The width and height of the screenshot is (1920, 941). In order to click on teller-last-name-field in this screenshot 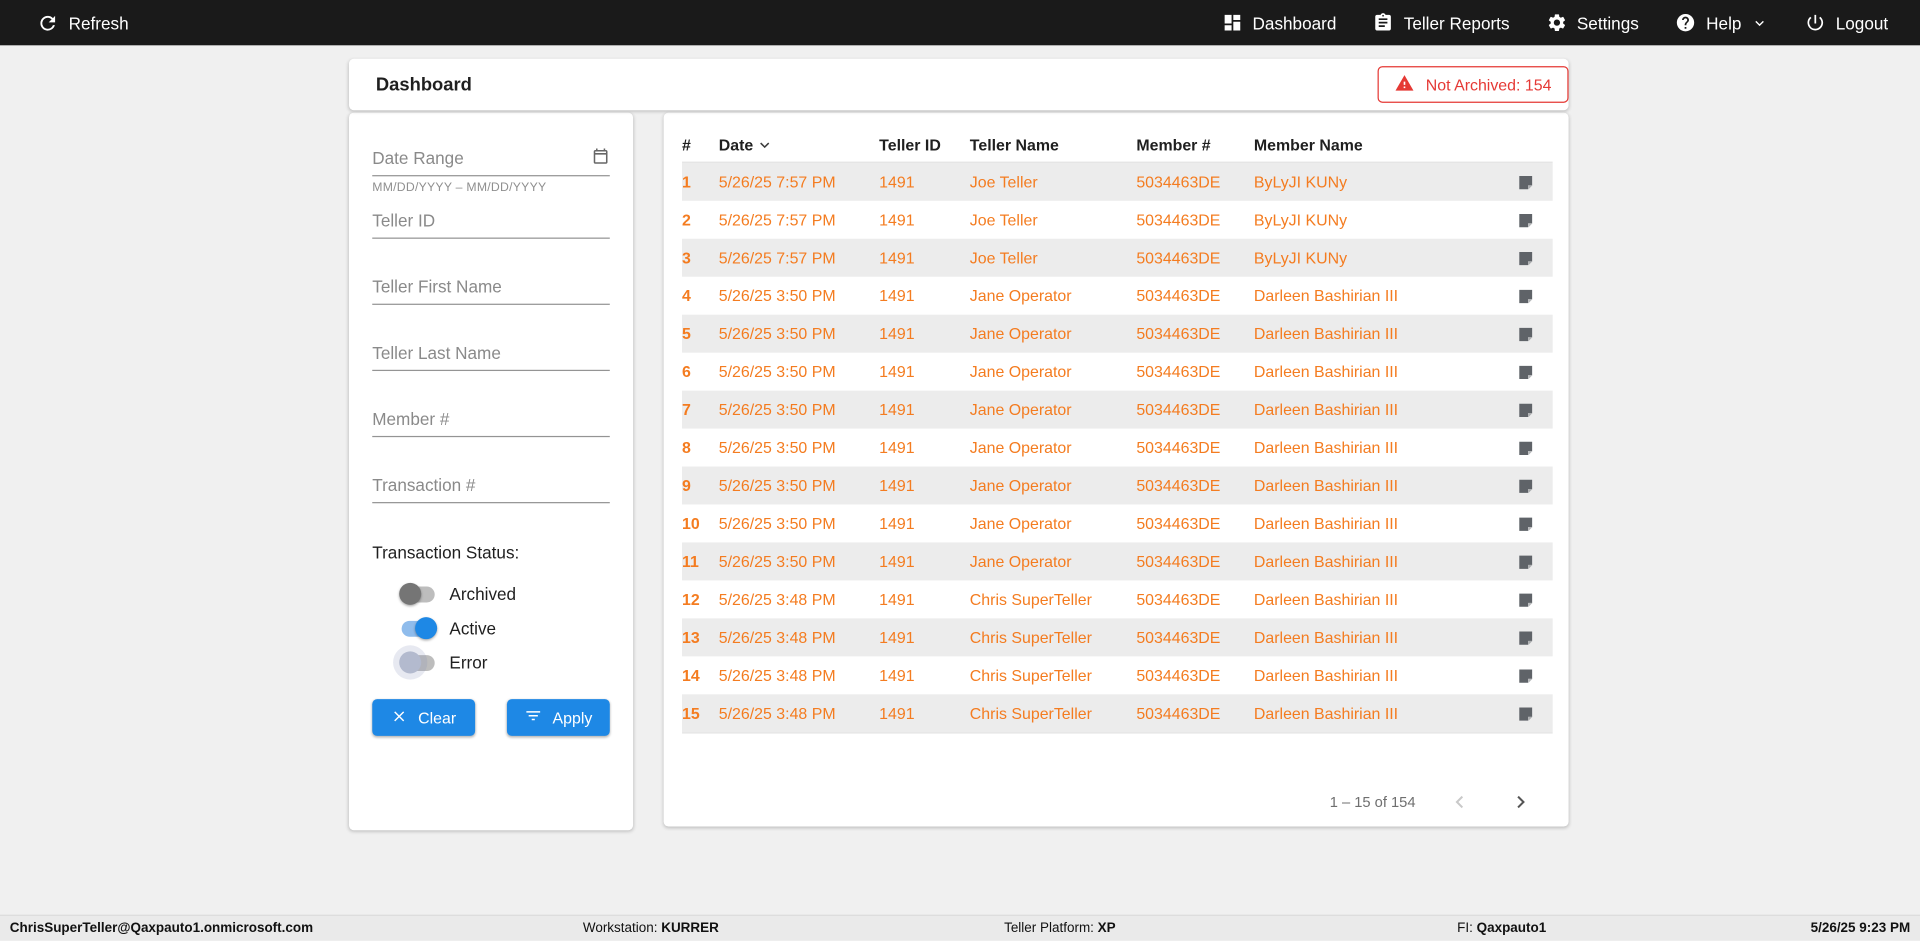, I will do `click(491, 355)`.